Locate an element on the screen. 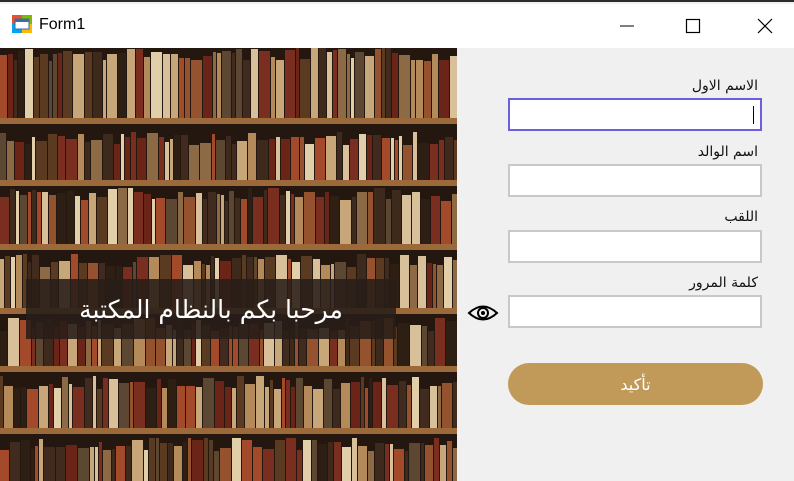 Image resolution: width=794 pixels, height=481 pixels. maximize-button is located at coordinates (693, 26).